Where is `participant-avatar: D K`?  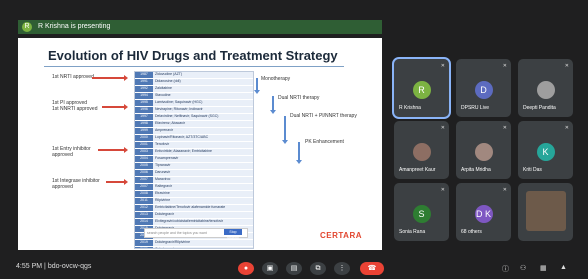
participant-avatar: D K is located at coordinates (483, 214).